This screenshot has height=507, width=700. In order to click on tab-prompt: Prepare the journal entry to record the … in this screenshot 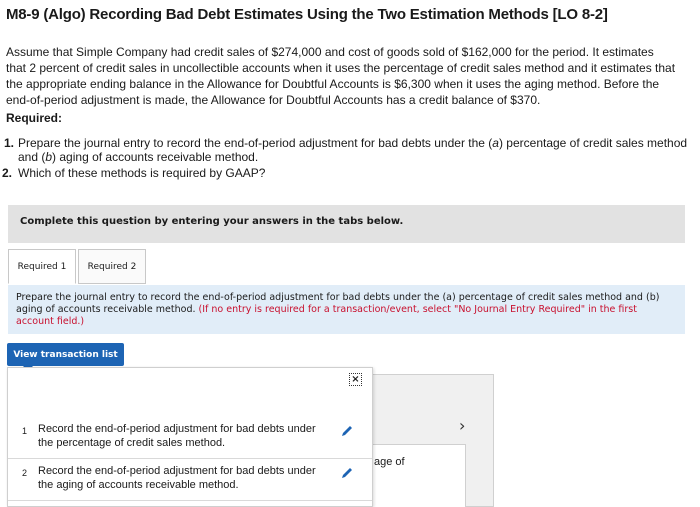, I will do `click(346, 309)`.